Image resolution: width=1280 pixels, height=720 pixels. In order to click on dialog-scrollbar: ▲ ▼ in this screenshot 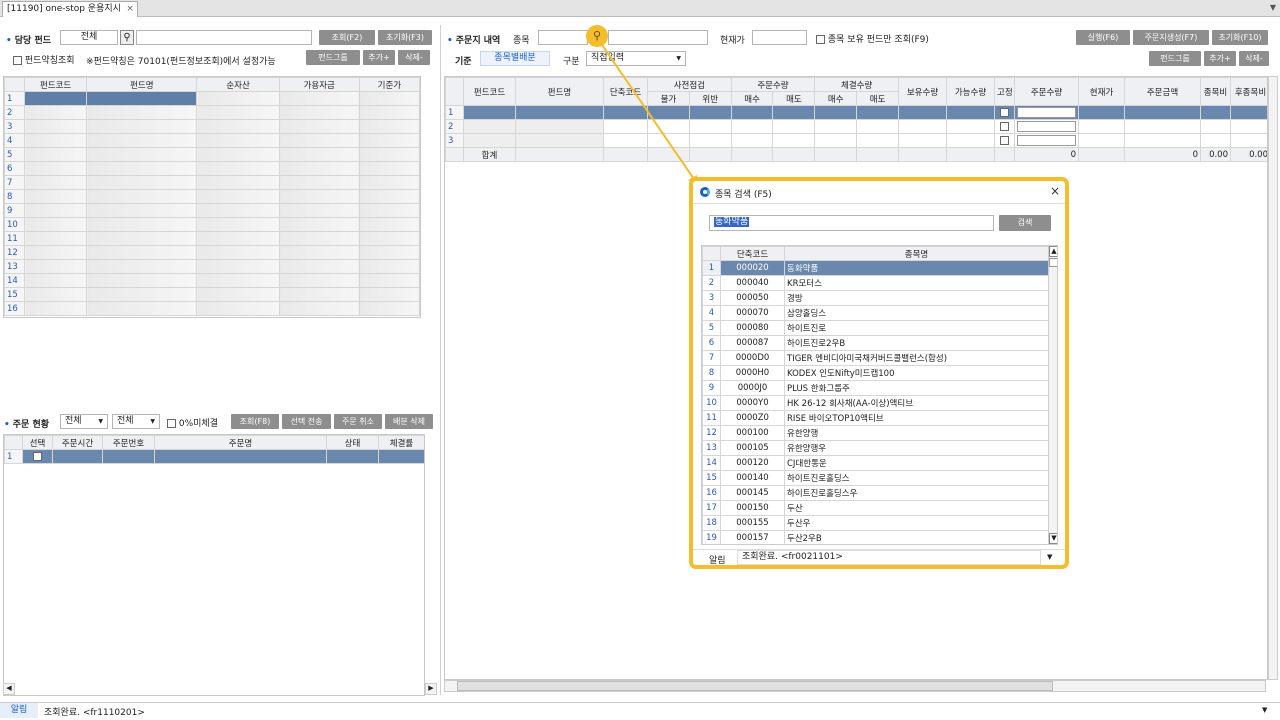, I will do `click(1052, 395)`.